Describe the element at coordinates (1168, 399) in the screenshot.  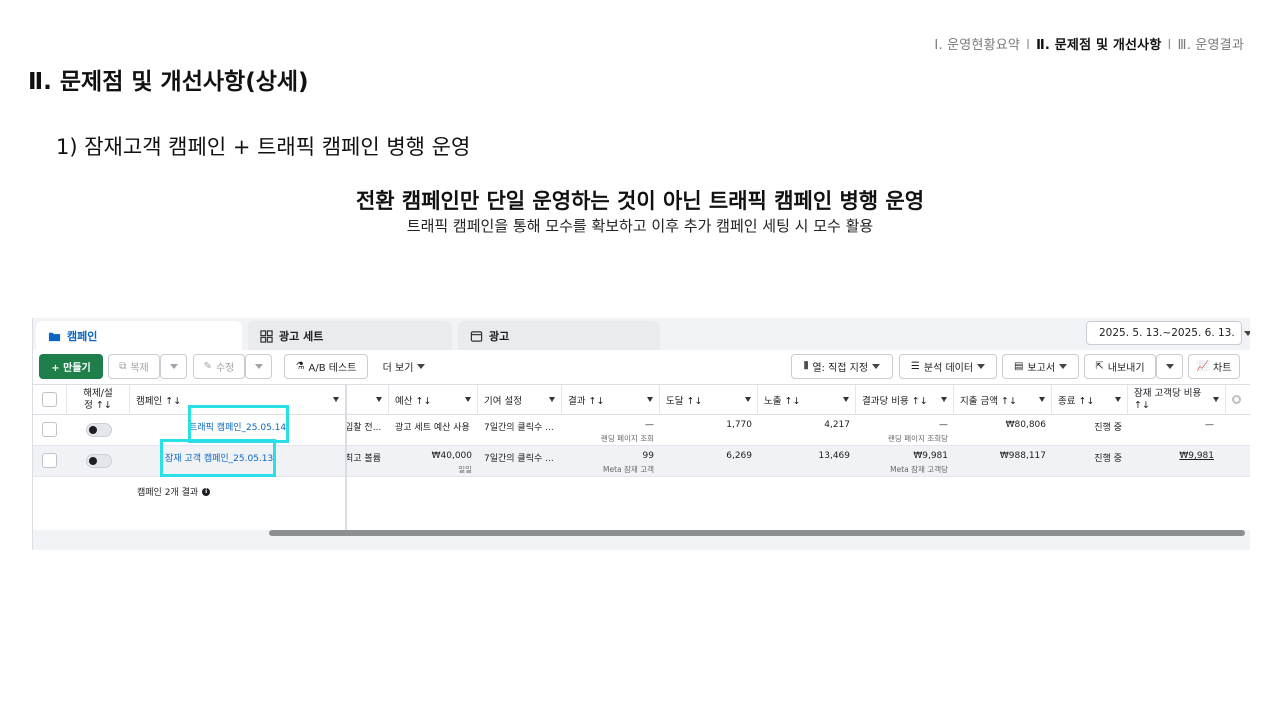
I see `header-cost-per-lead-label: 잠재 고객당 비용 ↑↓` at that location.